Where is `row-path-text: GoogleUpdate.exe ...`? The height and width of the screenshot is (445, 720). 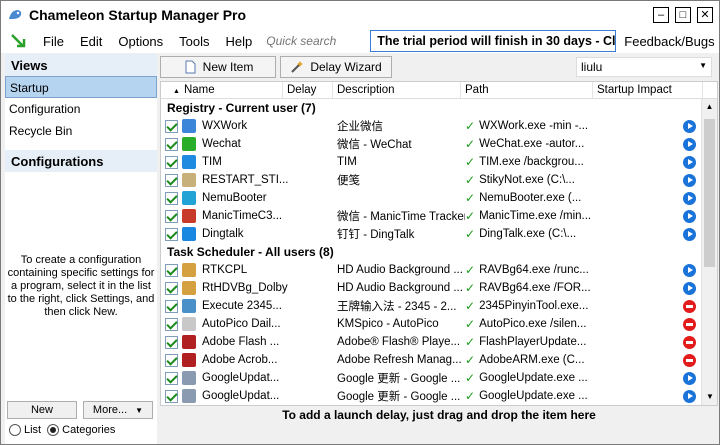 row-path-text: GoogleUpdate.exe ... is located at coordinates (533, 378).